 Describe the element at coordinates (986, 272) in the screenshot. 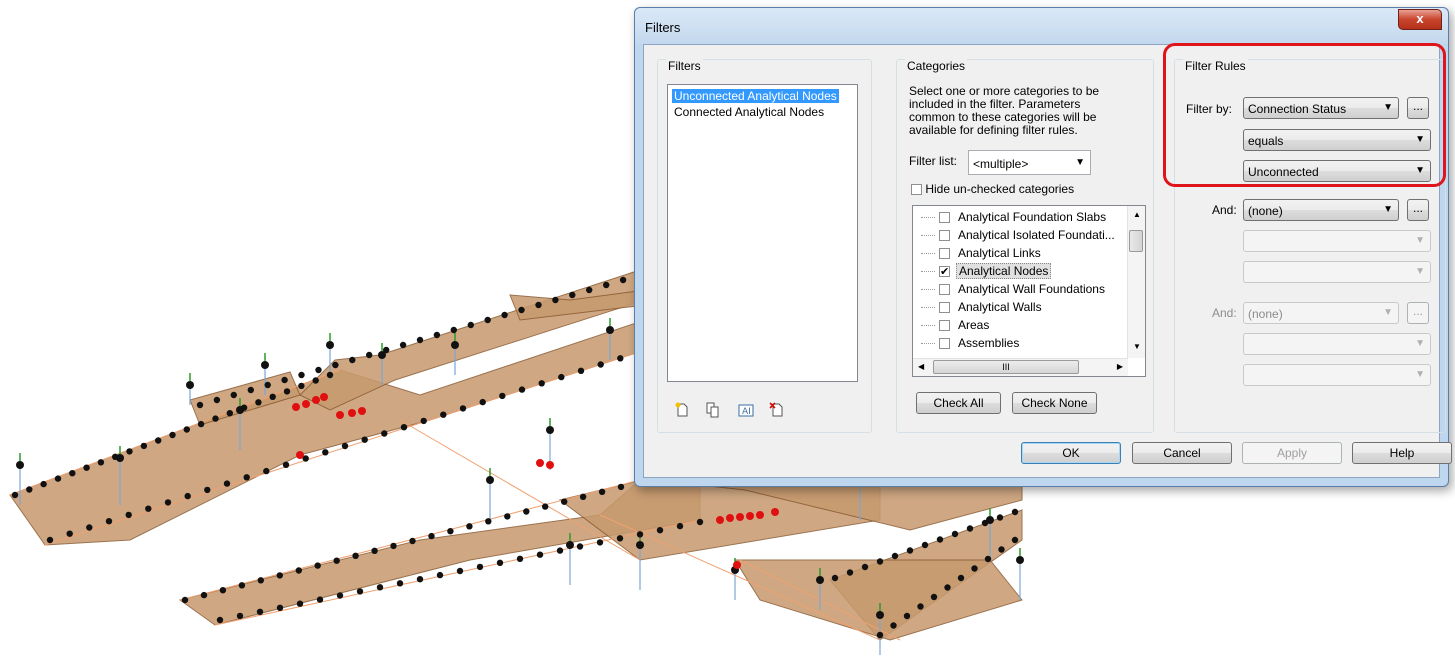

I see `category-item: ✔ Analytical Nodes` at that location.